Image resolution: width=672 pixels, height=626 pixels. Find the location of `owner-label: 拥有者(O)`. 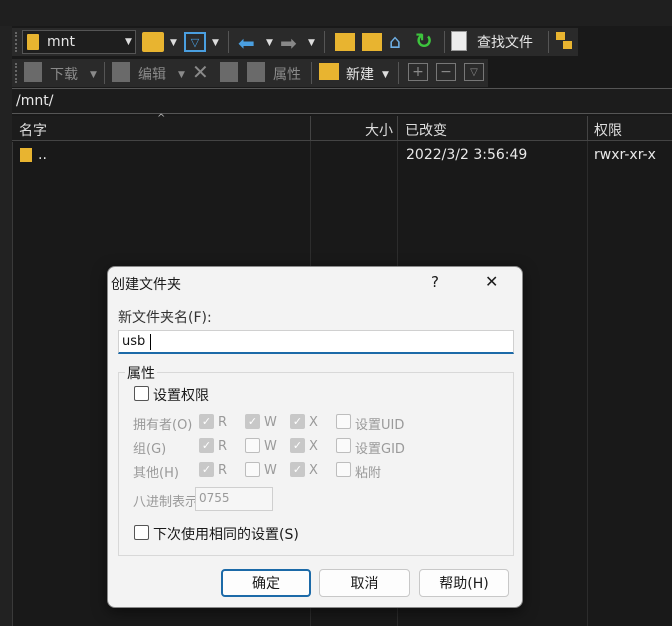

owner-label: 拥有者(O) is located at coordinates (163, 425).